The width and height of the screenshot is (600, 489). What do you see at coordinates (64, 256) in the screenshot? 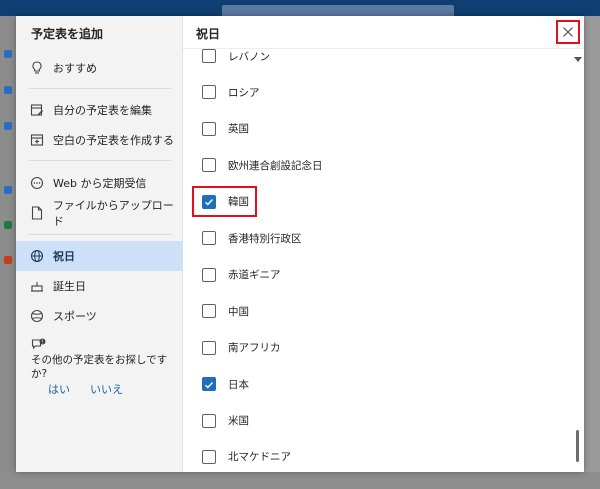
I see `sidebar-item-label: 祝日` at bounding box center [64, 256].